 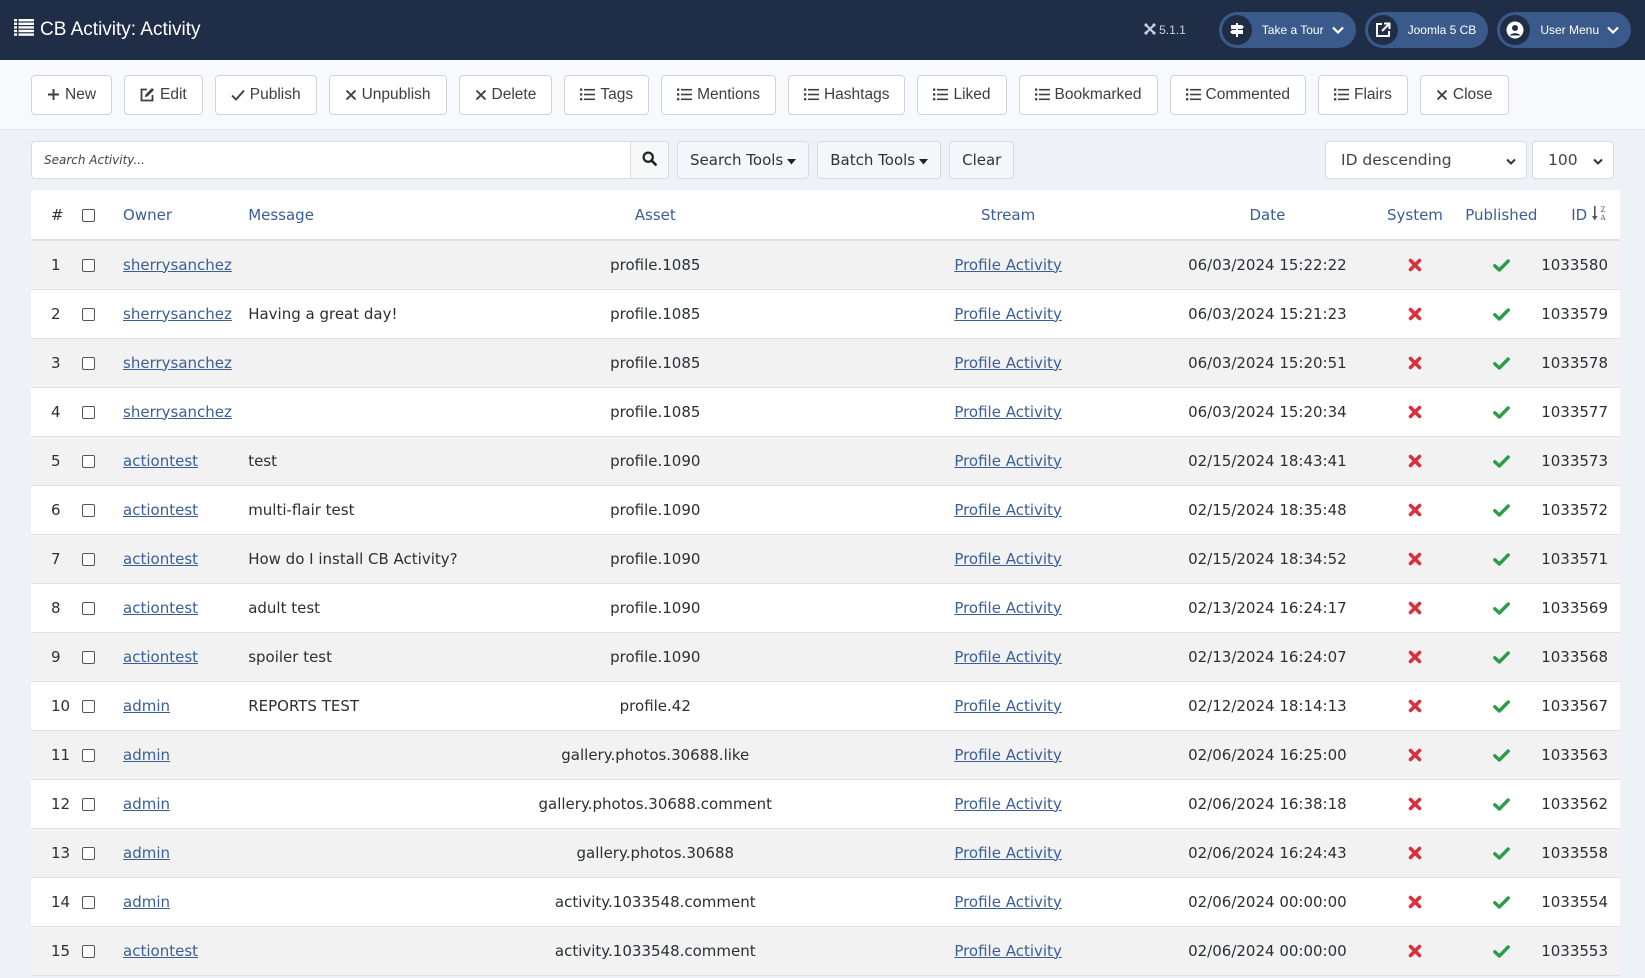 I want to click on col-header-published: Published, so click(x=1501, y=215).